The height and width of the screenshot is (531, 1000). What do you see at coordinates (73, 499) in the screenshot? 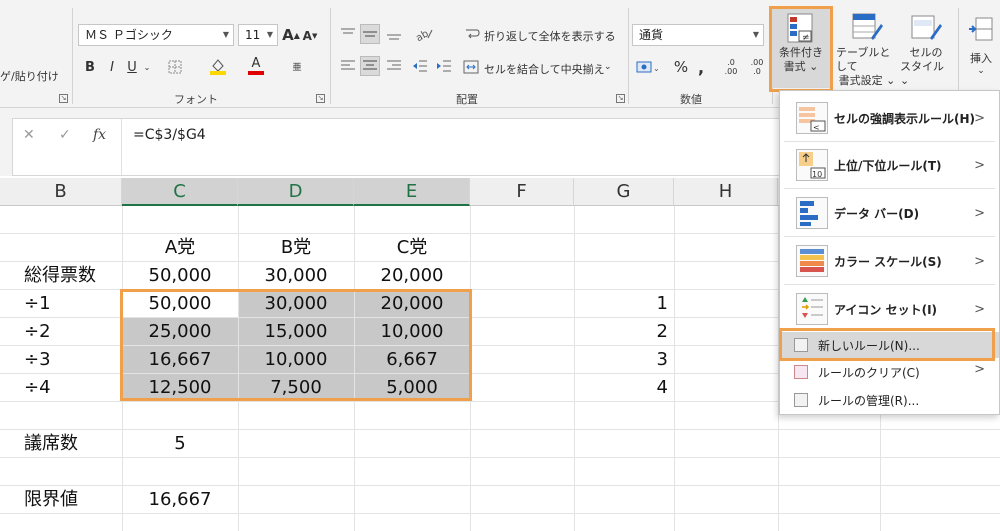
I see `cell-threshold-label: 限界値` at bounding box center [73, 499].